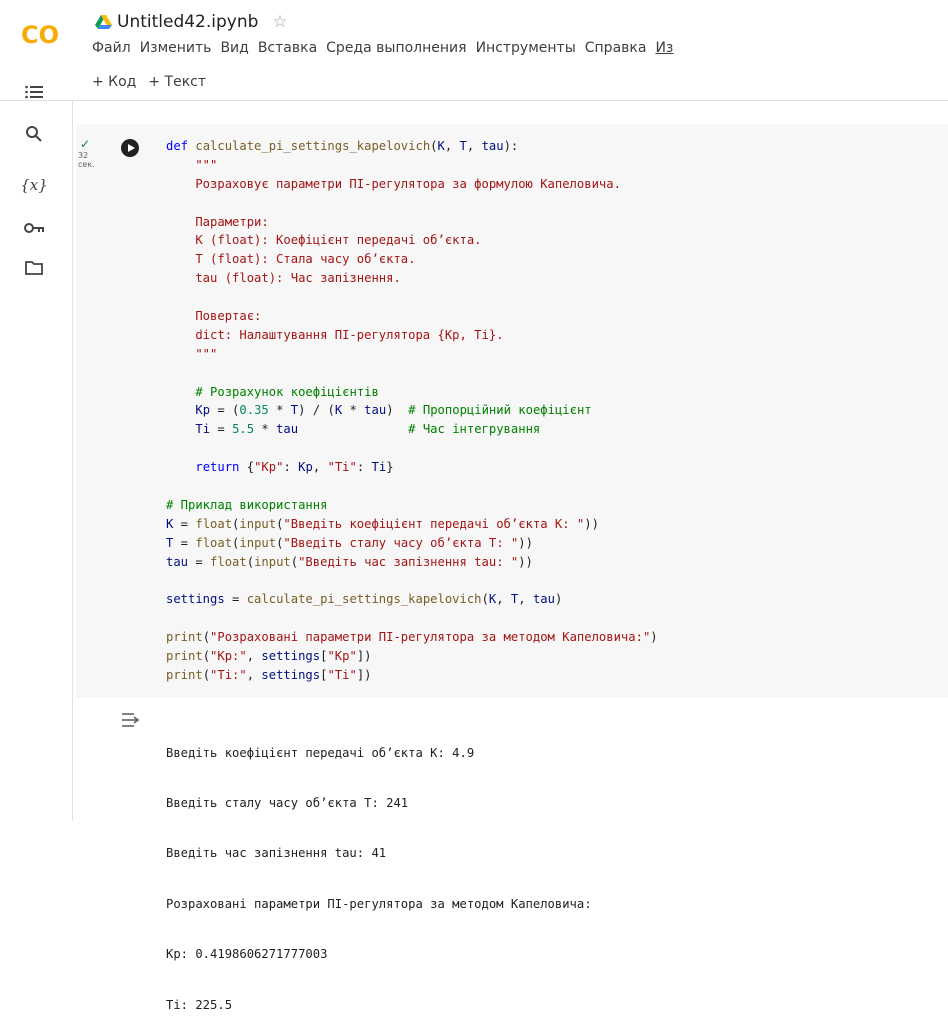 This screenshot has width=948, height=1030. Describe the element at coordinates (412, 656) in the screenshot. I see `code-line: print("Kp:", settings["Kp"])` at that location.